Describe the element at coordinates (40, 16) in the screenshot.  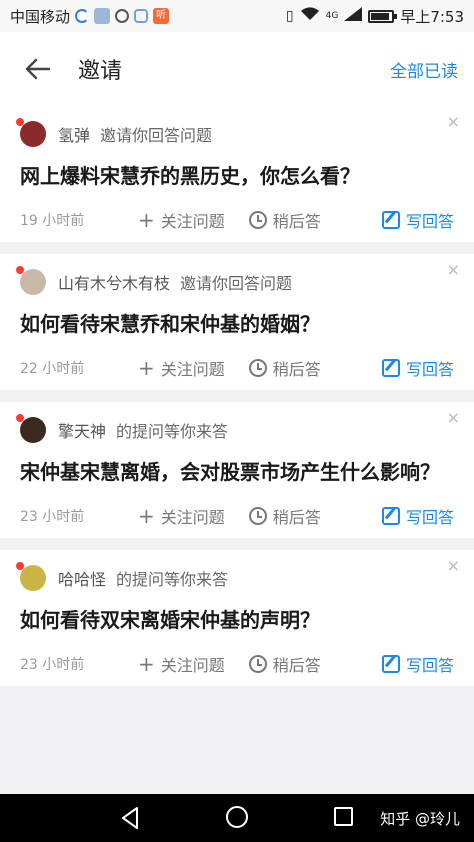
I see `carrier-label: 中国移动` at that location.